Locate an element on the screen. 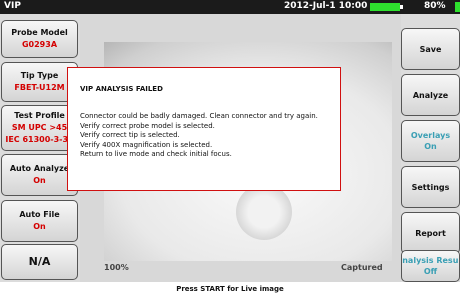 This screenshot has width=460, height=304. analysis-result-button: Analysis Result Off is located at coordinates (430, 266).